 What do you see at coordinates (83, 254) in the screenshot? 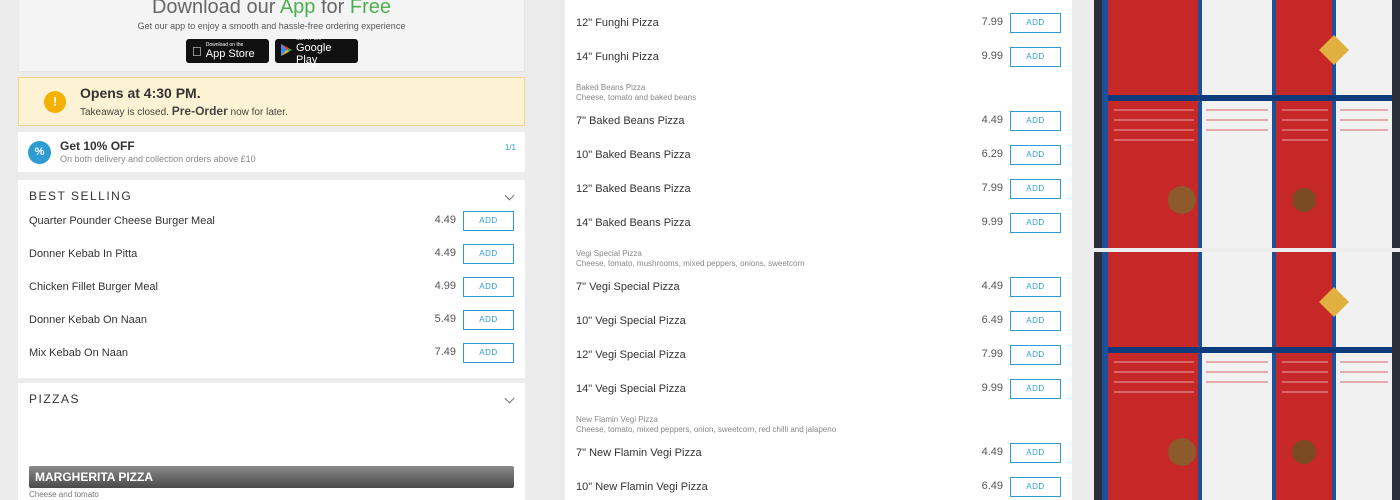
I see `item-name: Donner Kebab In Pitta` at bounding box center [83, 254].